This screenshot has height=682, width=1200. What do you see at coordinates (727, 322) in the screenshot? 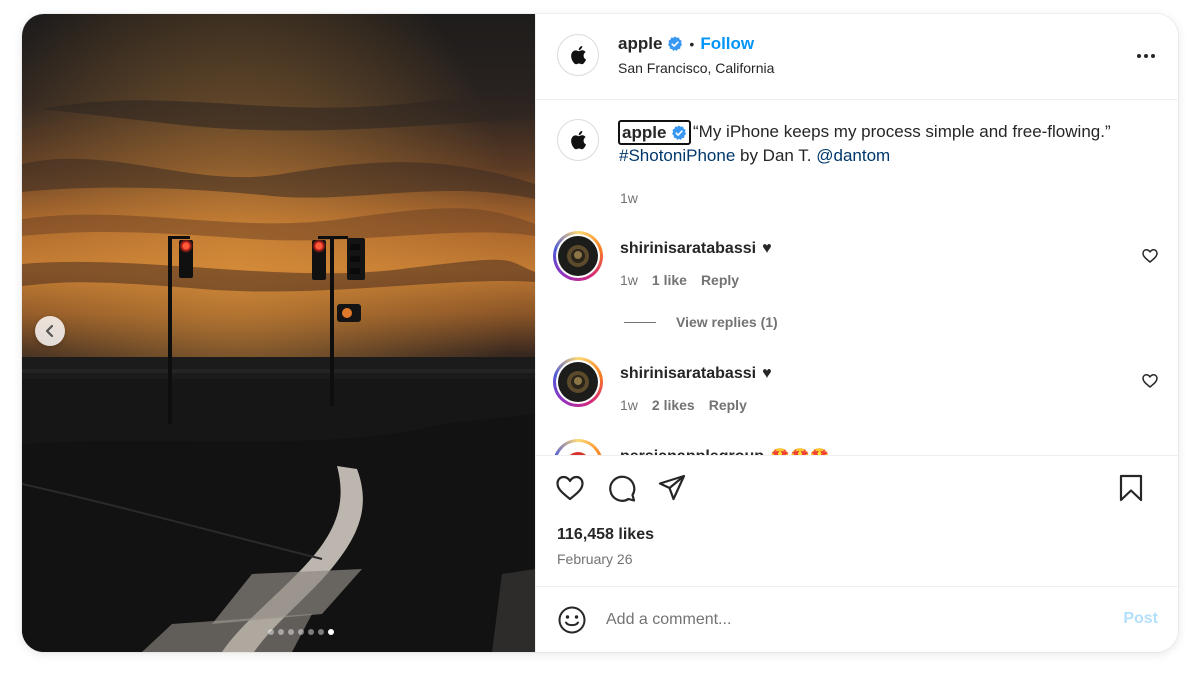
I see `view-replies-label: View replies (1)` at bounding box center [727, 322].